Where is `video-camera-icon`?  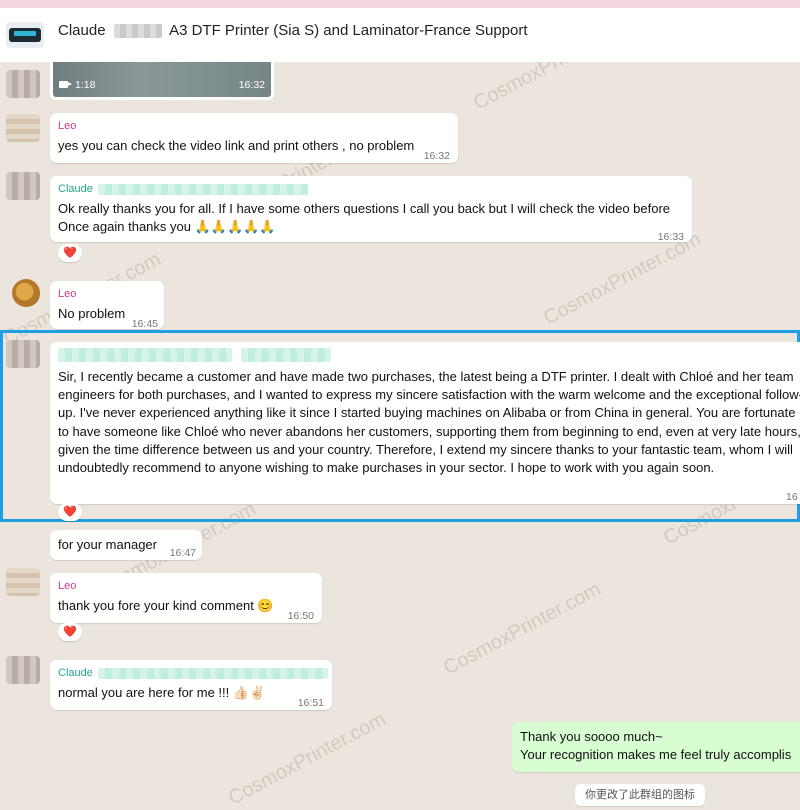 video-camera-icon is located at coordinates (65, 84).